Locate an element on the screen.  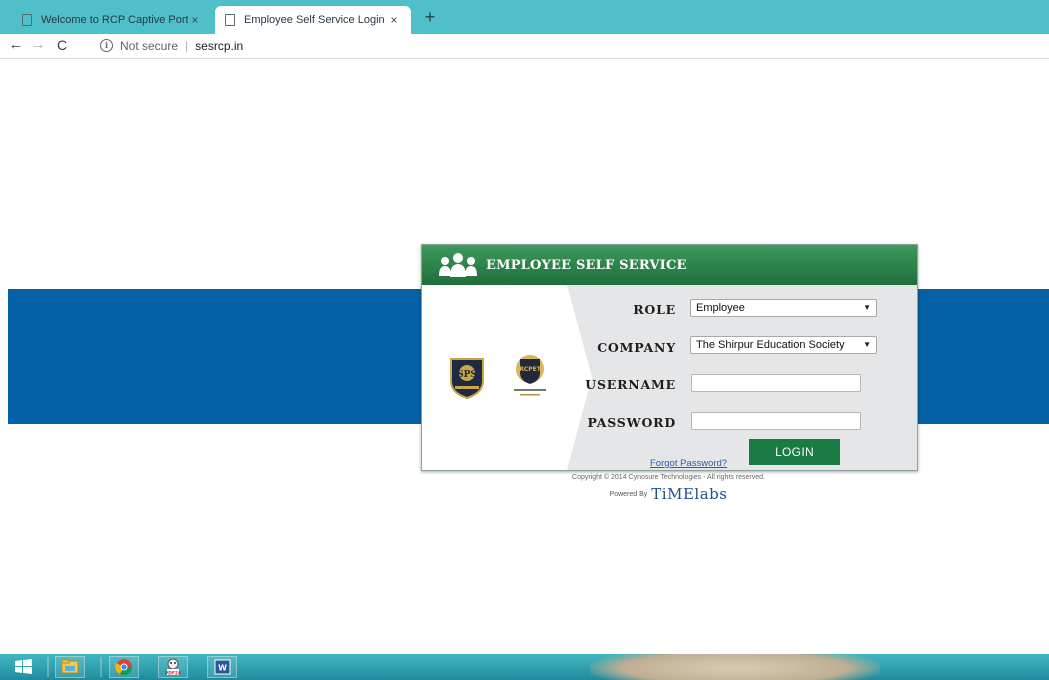
role-select: Employee ▼ is located at coordinates (783, 308).